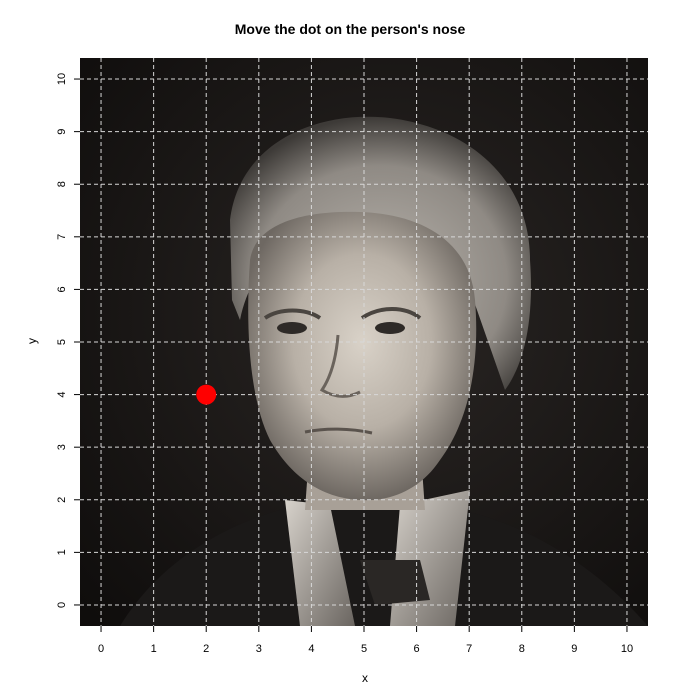  I want to click on left-eye, so click(292, 328).